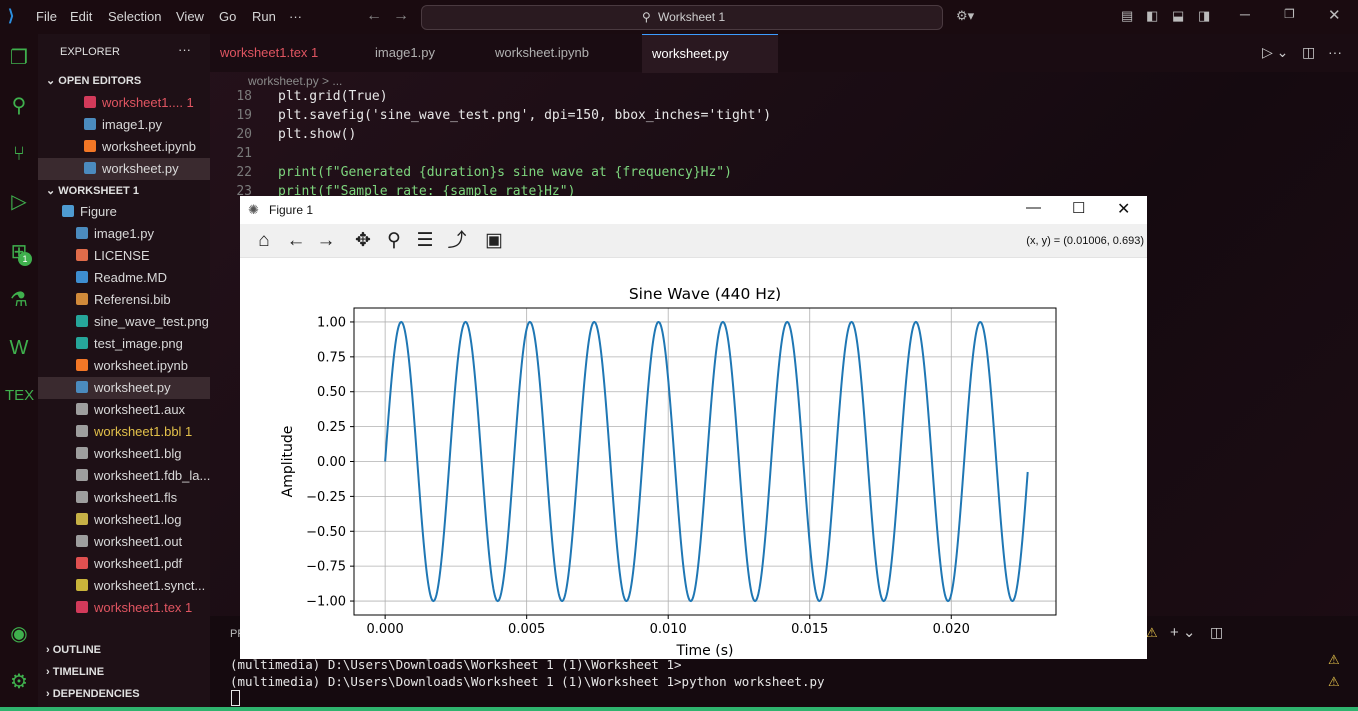 This screenshot has height=711, width=1358. I want to click on testing-icon: ⚗, so click(19, 300).